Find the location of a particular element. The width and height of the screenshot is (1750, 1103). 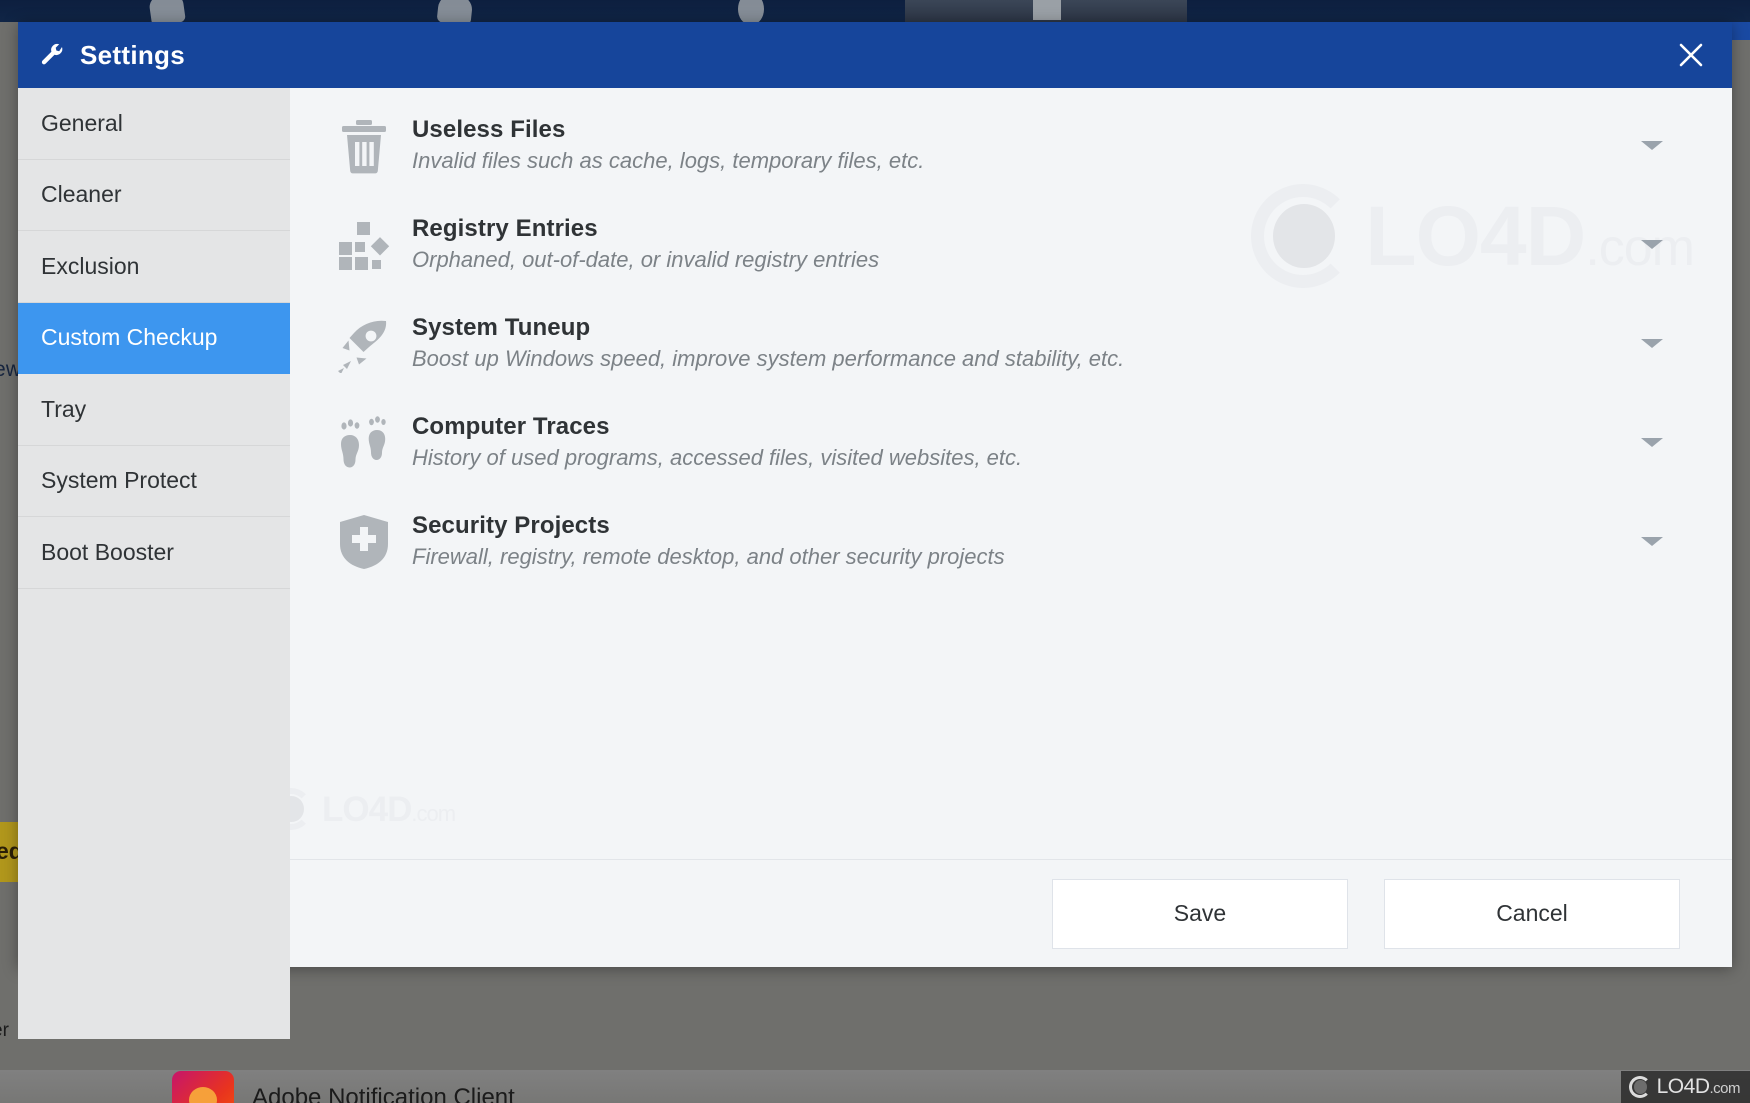

trash-icon is located at coordinates (364, 146).